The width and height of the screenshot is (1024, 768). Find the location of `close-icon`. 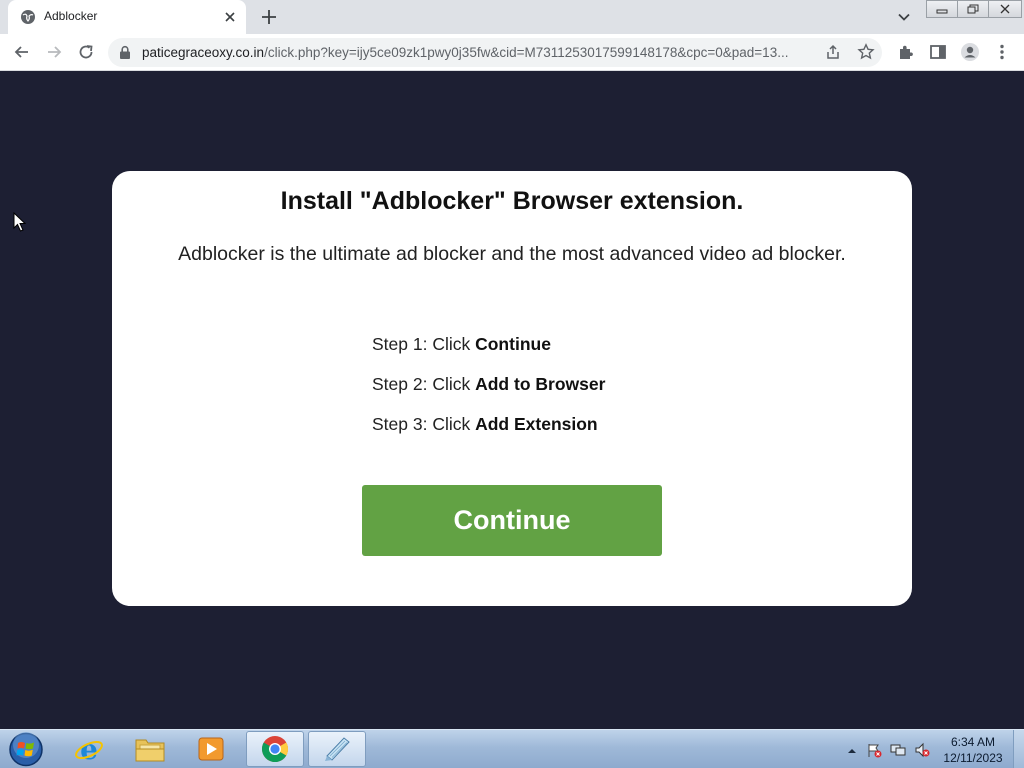

close-icon is located at coordinates (1005, 9).